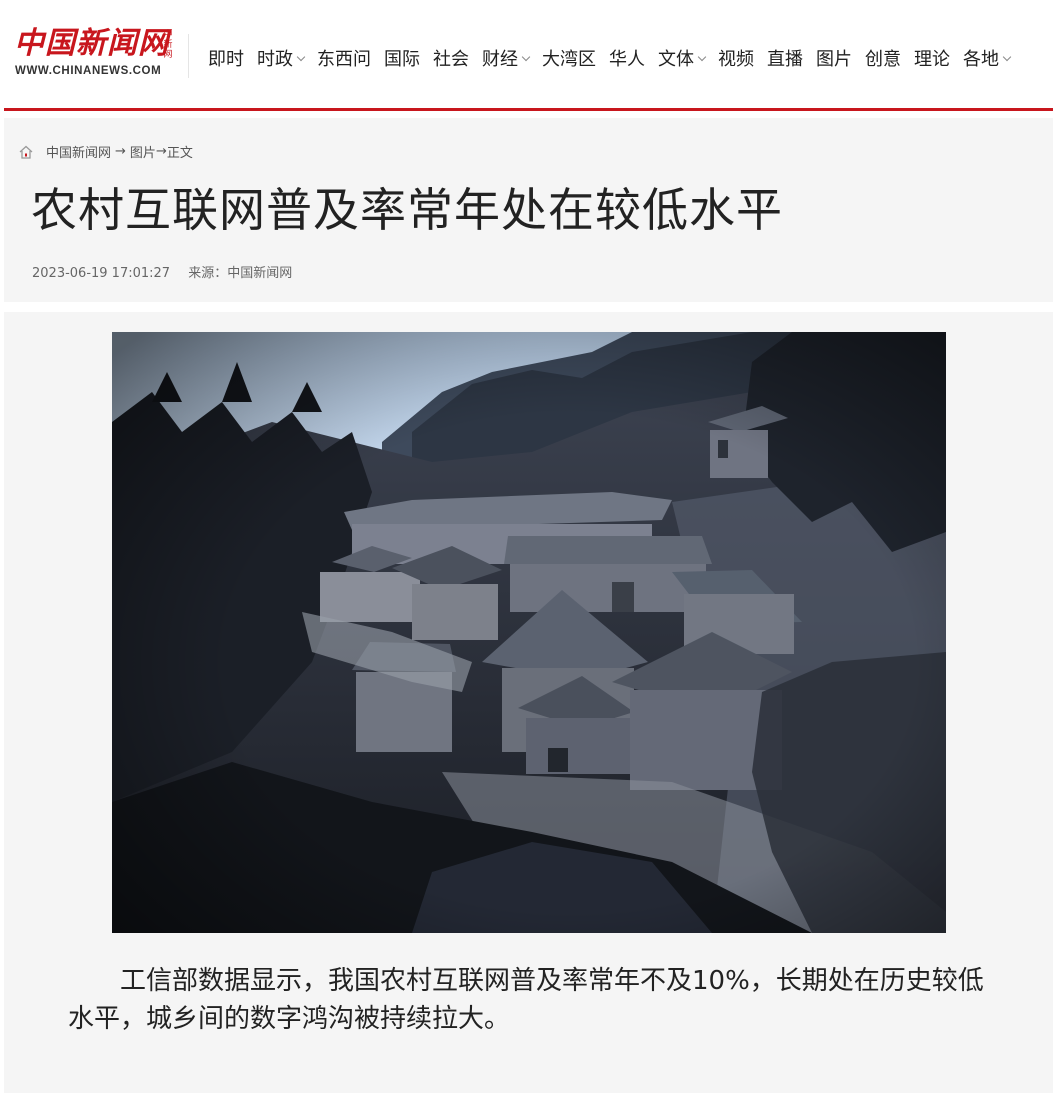  I want to click on publish-datetime: 2023-06-19 17:01:27, so click(101, 273).